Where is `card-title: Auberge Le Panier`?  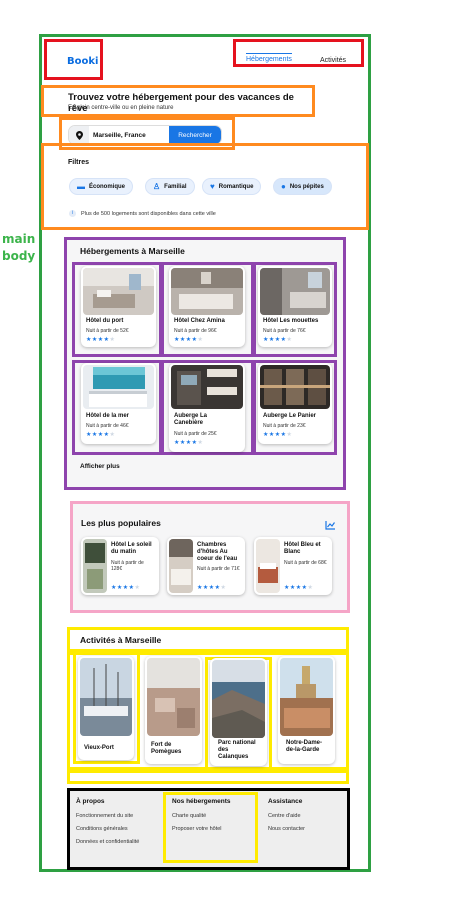 card-title: Auberge Le Panier is located at coordinates (290, 416).